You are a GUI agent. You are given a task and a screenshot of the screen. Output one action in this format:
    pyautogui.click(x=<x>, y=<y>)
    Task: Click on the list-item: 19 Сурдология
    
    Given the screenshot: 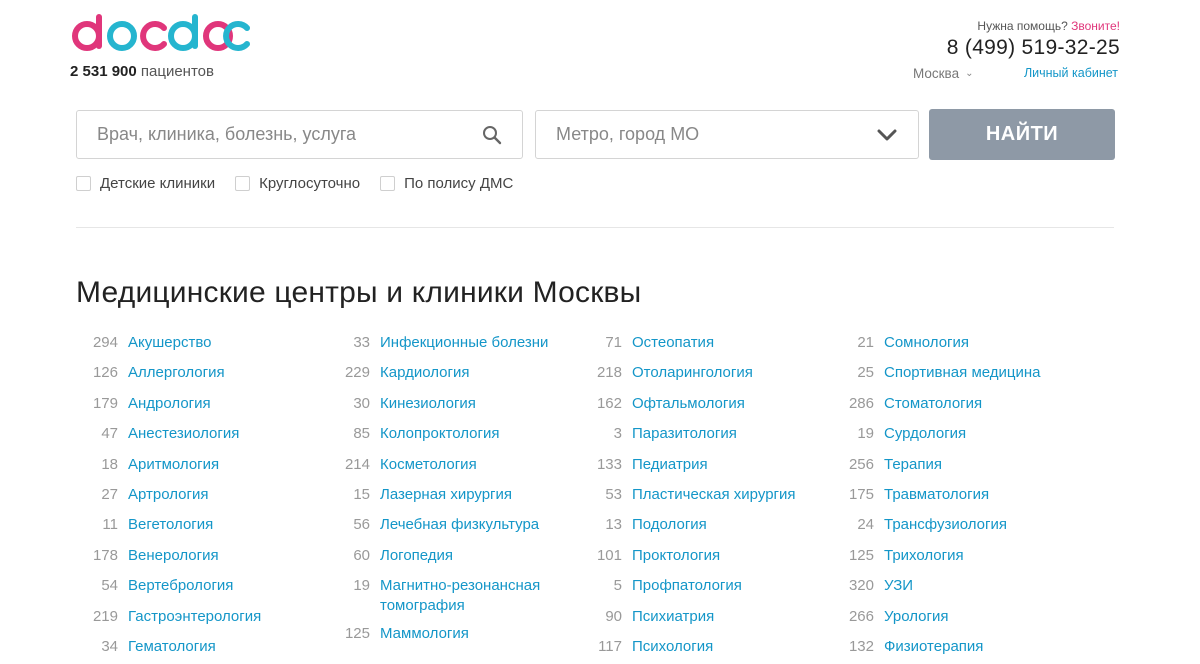 What is the action you would take?
    pyautogui.click(x=952, y=434)
    